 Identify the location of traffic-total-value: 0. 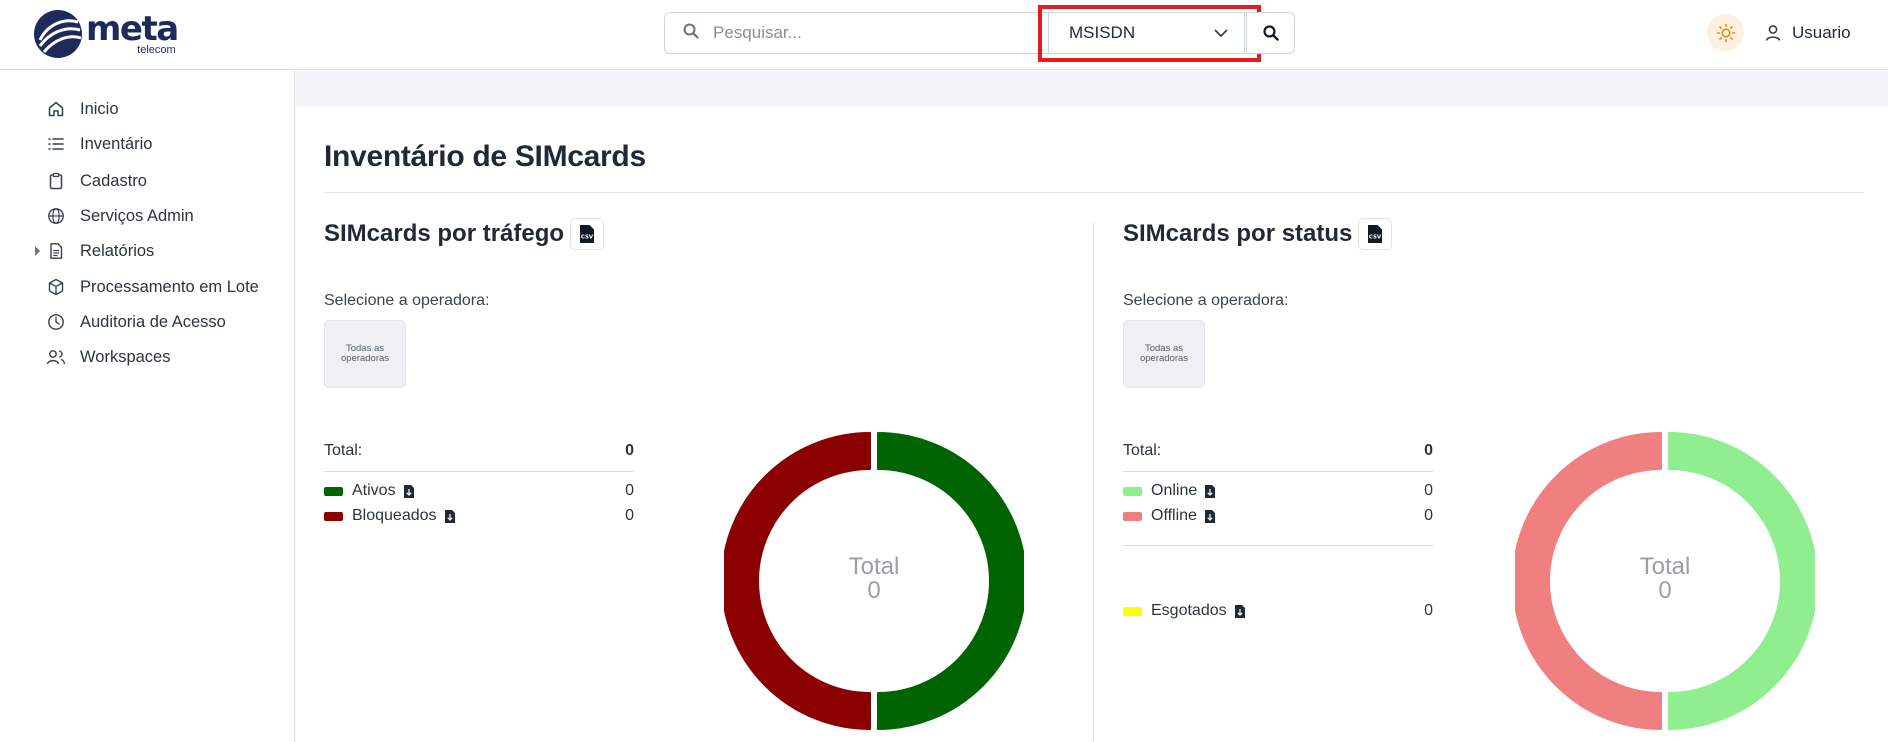
(629, 450).